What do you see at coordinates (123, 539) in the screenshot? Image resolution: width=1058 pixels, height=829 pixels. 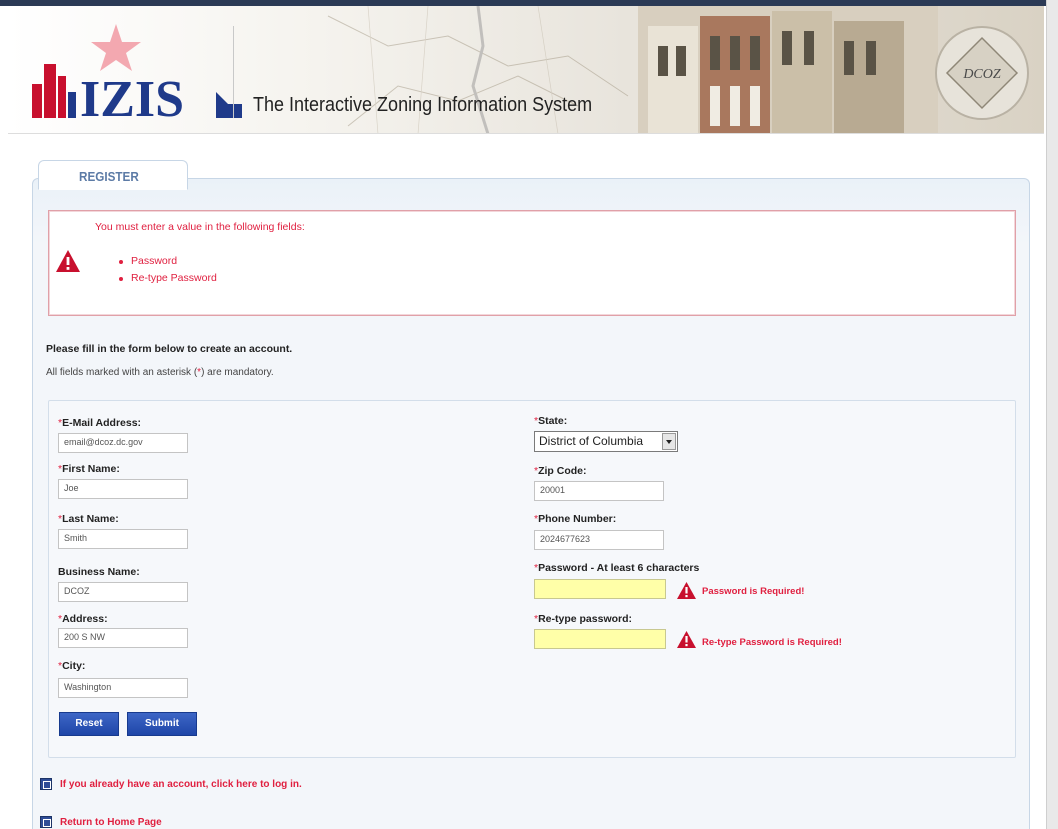 I see `last-name-field: Smith` at bounding box center [123, 539].